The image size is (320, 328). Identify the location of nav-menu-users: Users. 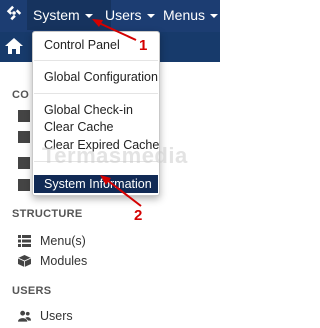
(132, 15).